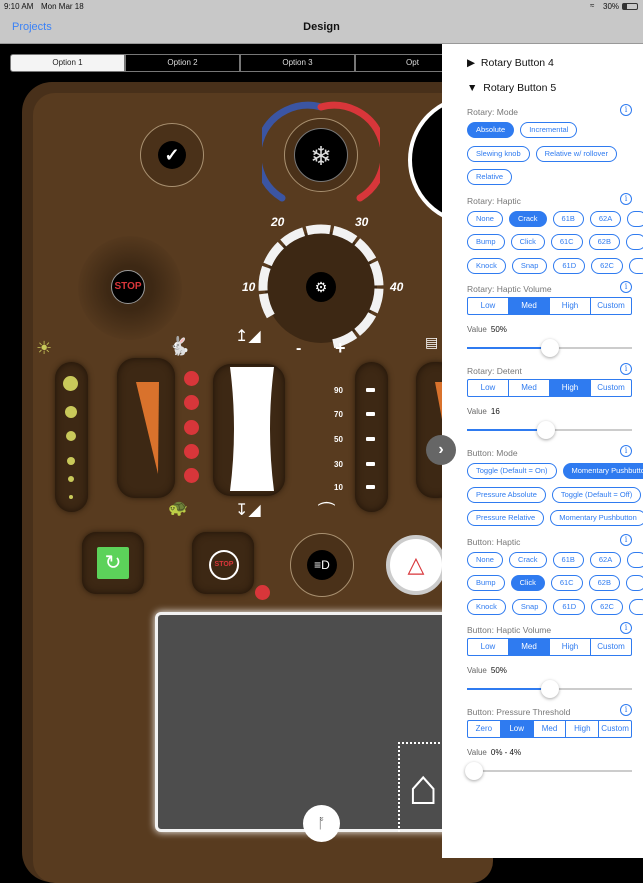  Describe the element at coordinates (512, 471) in the screenshot. I see `chip-toggle-default-on-: Toggle (Default = On)` at that location.